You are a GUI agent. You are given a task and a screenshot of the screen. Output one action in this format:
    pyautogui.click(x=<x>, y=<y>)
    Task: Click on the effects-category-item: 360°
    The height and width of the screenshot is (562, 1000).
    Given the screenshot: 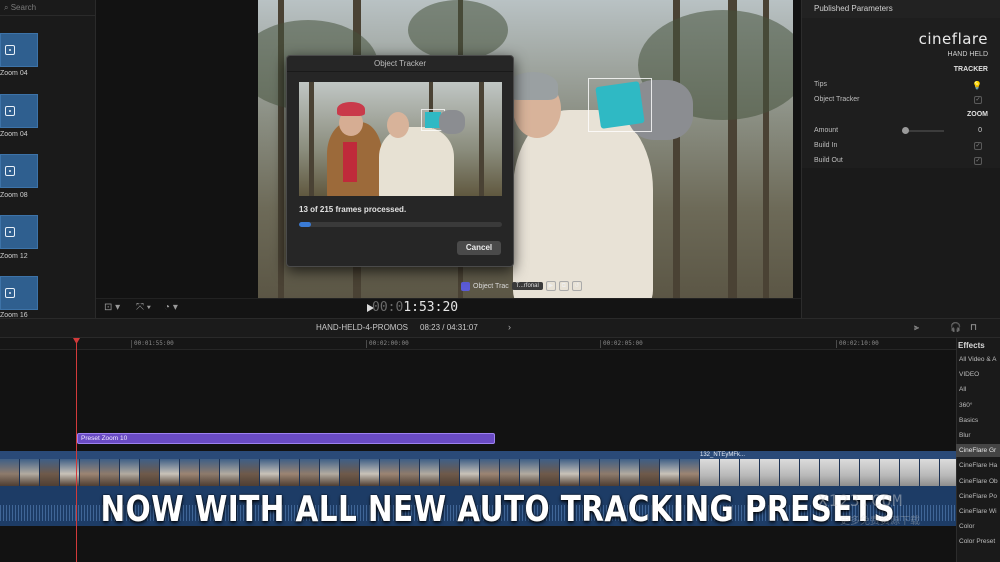 What is the action you would take?
    pyautogui.click(x=978, y=405)
    